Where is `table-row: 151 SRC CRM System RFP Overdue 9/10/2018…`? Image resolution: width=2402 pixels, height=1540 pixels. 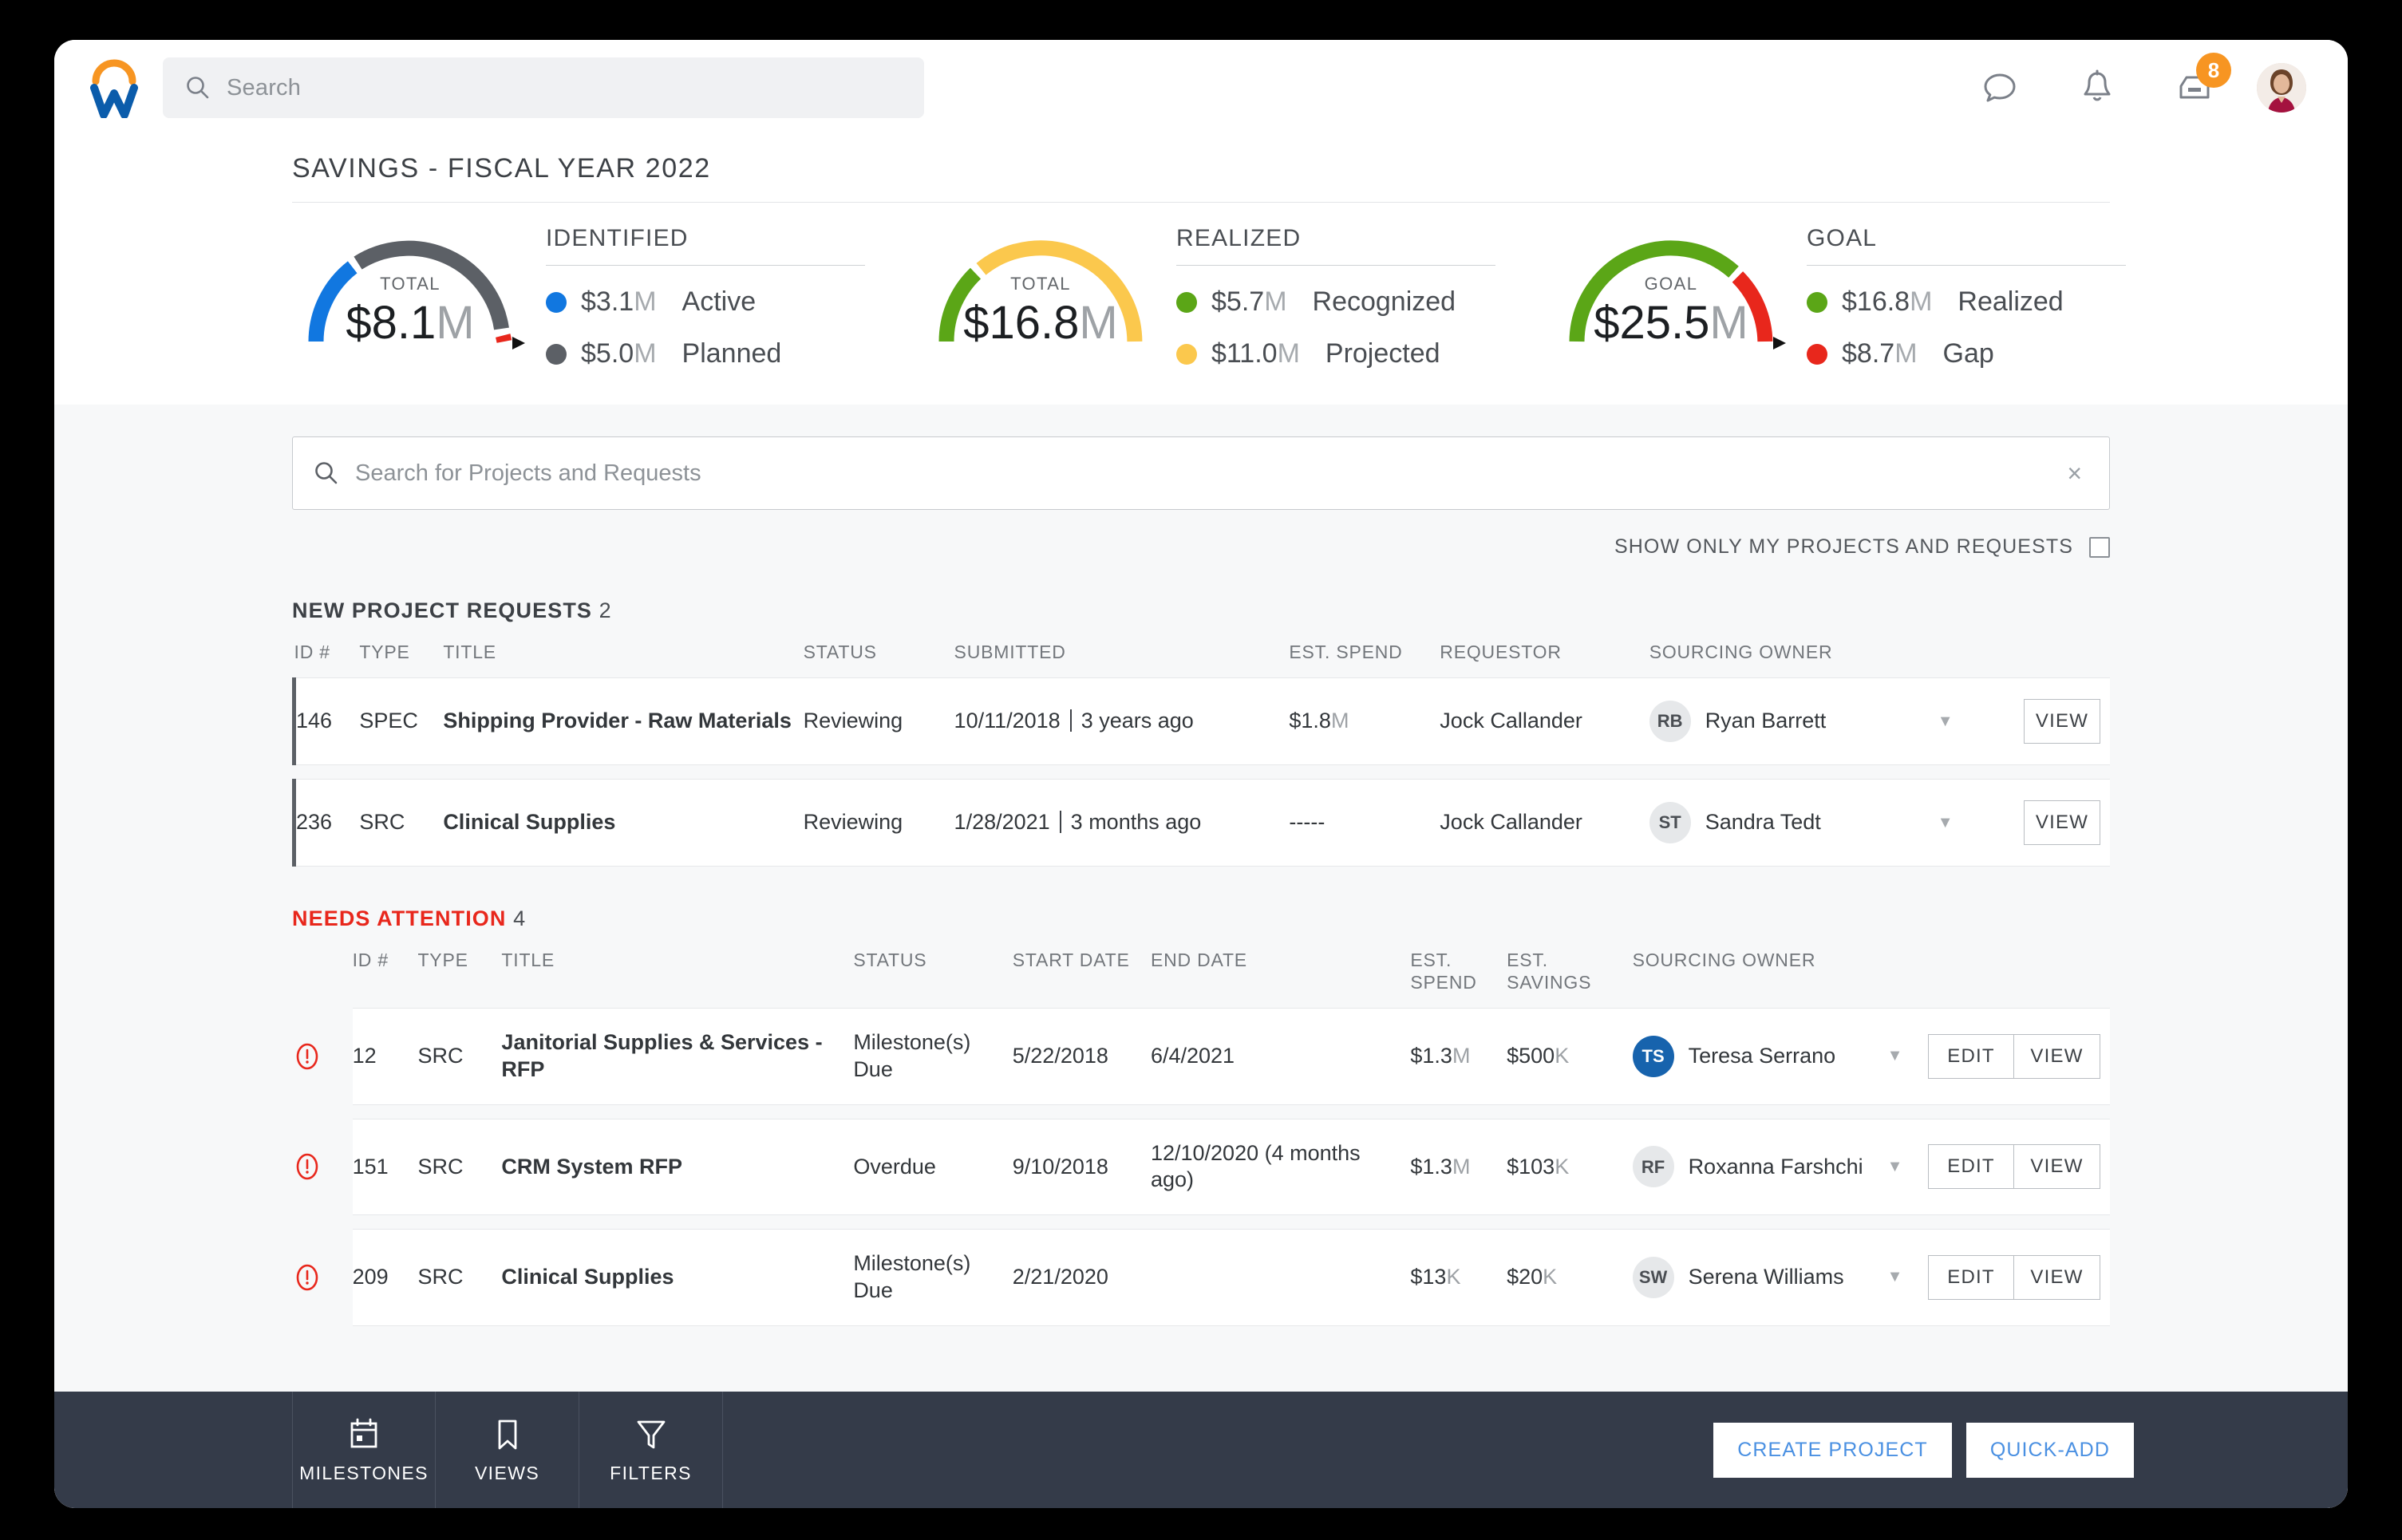 table-row: 151 SRC CRM System RFP Overdue 9/10/2018… is located at coordinates (1201, 1167).